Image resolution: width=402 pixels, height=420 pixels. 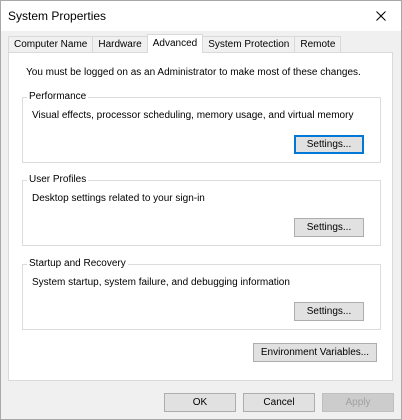 What do you see at coordinates (120, 44) in the screenshot?
I see `tab-hardware: Hardware` at bounding box center [120, 44].